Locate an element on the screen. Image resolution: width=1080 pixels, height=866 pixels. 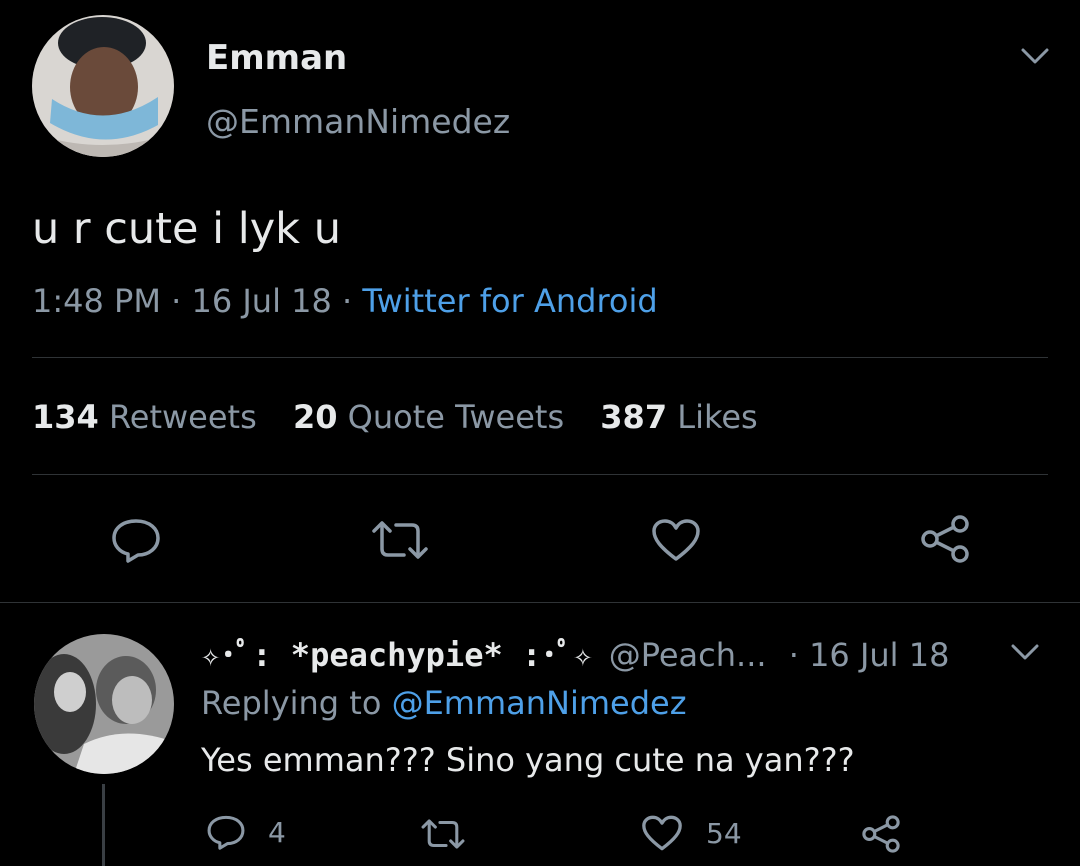
quotes-count: 20 is located at coordinates (315, 417).